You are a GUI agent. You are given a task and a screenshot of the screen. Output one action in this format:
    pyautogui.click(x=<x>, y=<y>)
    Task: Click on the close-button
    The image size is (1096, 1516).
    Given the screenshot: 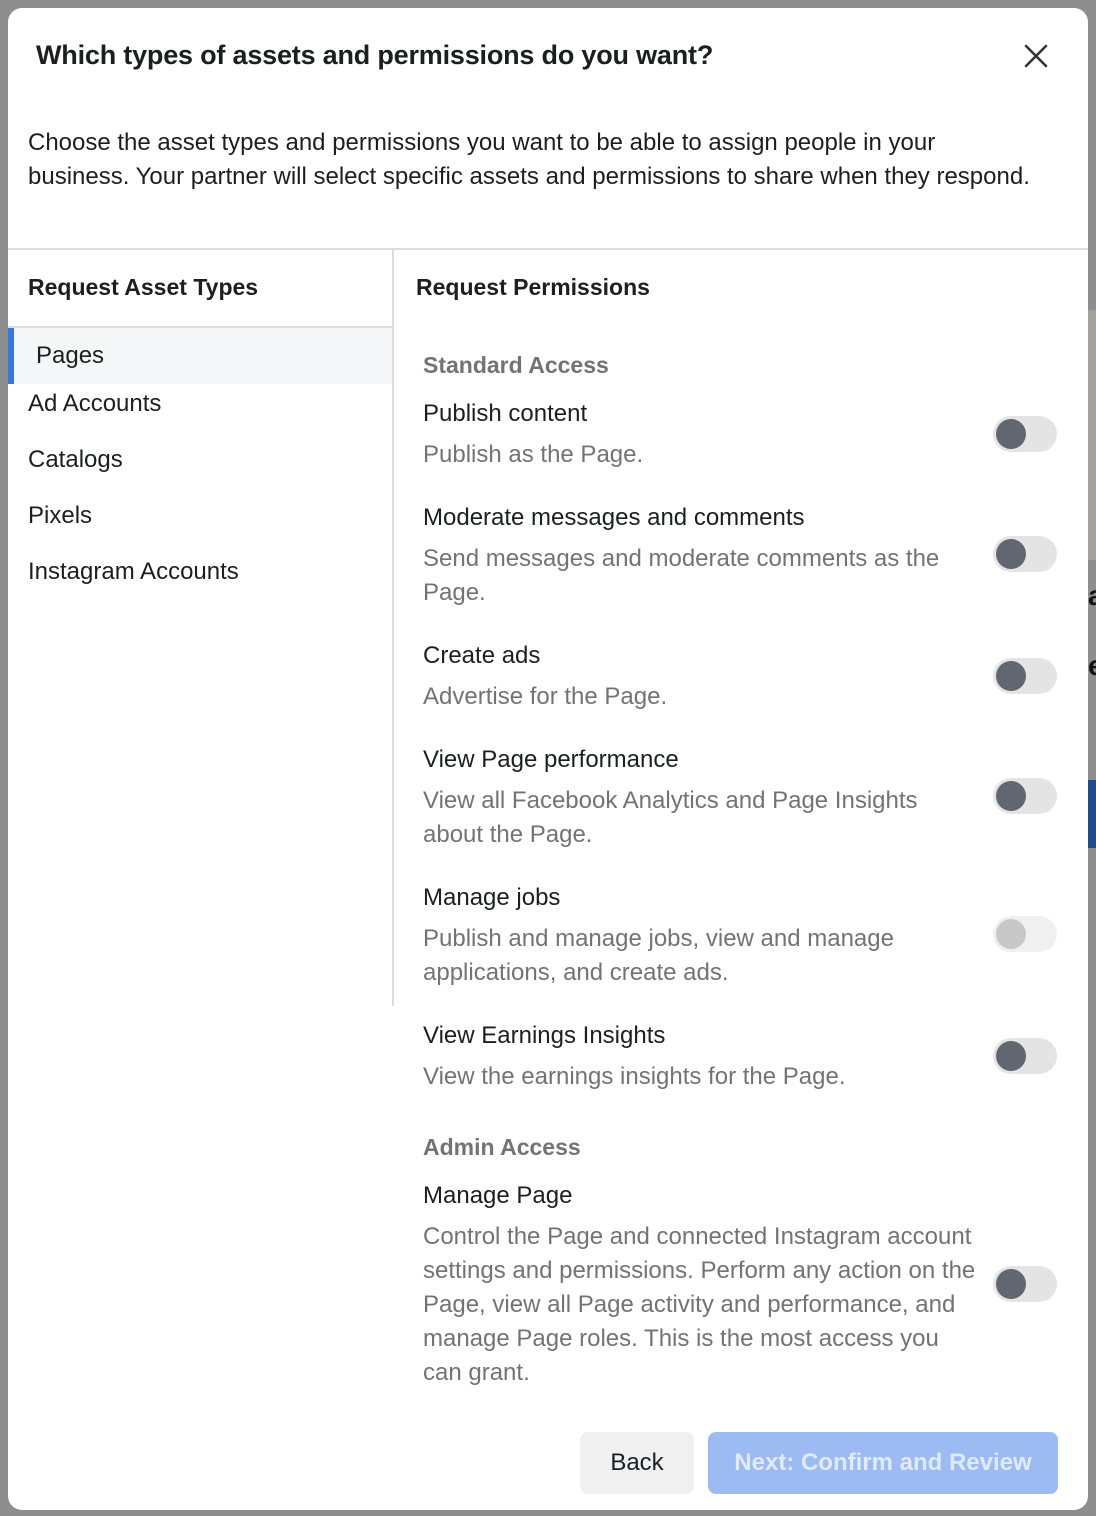 What is the action you would take?
    pyautogui.click(x=1036, y=56)
    